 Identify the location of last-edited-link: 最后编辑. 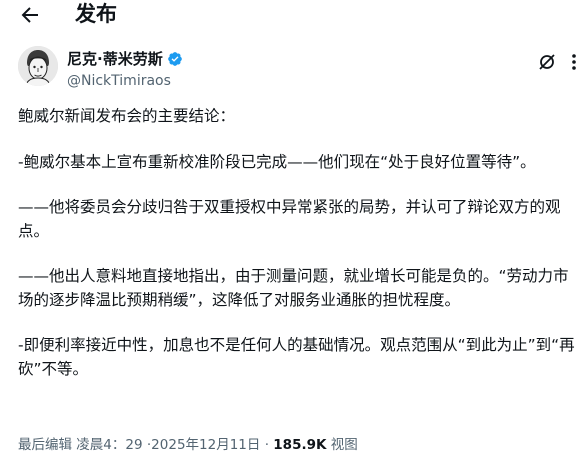
(45, 445).